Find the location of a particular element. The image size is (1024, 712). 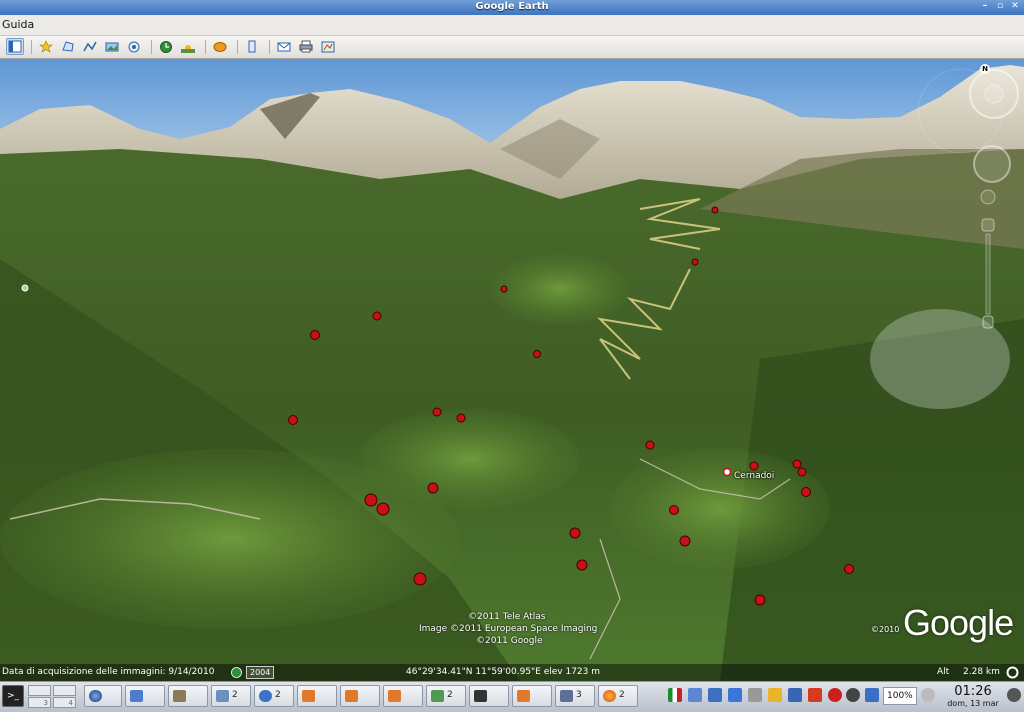

street-view-pegman-icon is located at coordinates (988, 197).